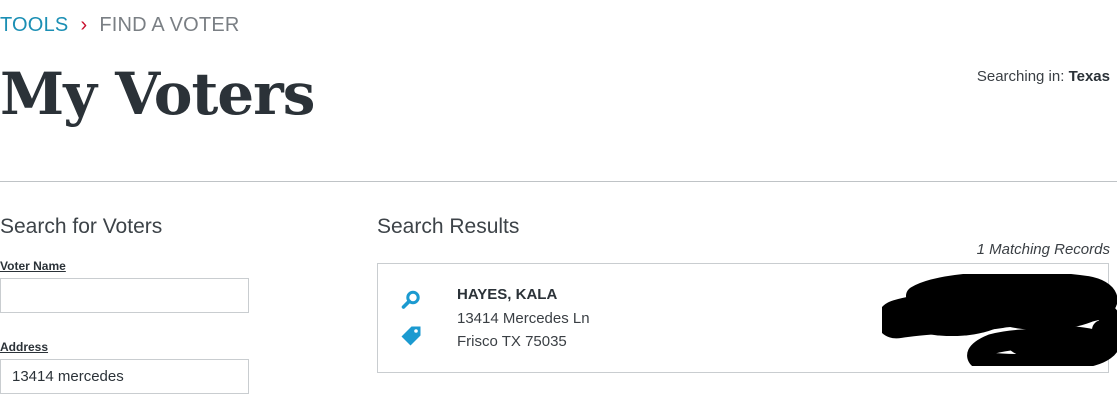 The image size is (1117, 400). I want to click on breadcrumb-current: FIND A VOTER, so click(169, 25).